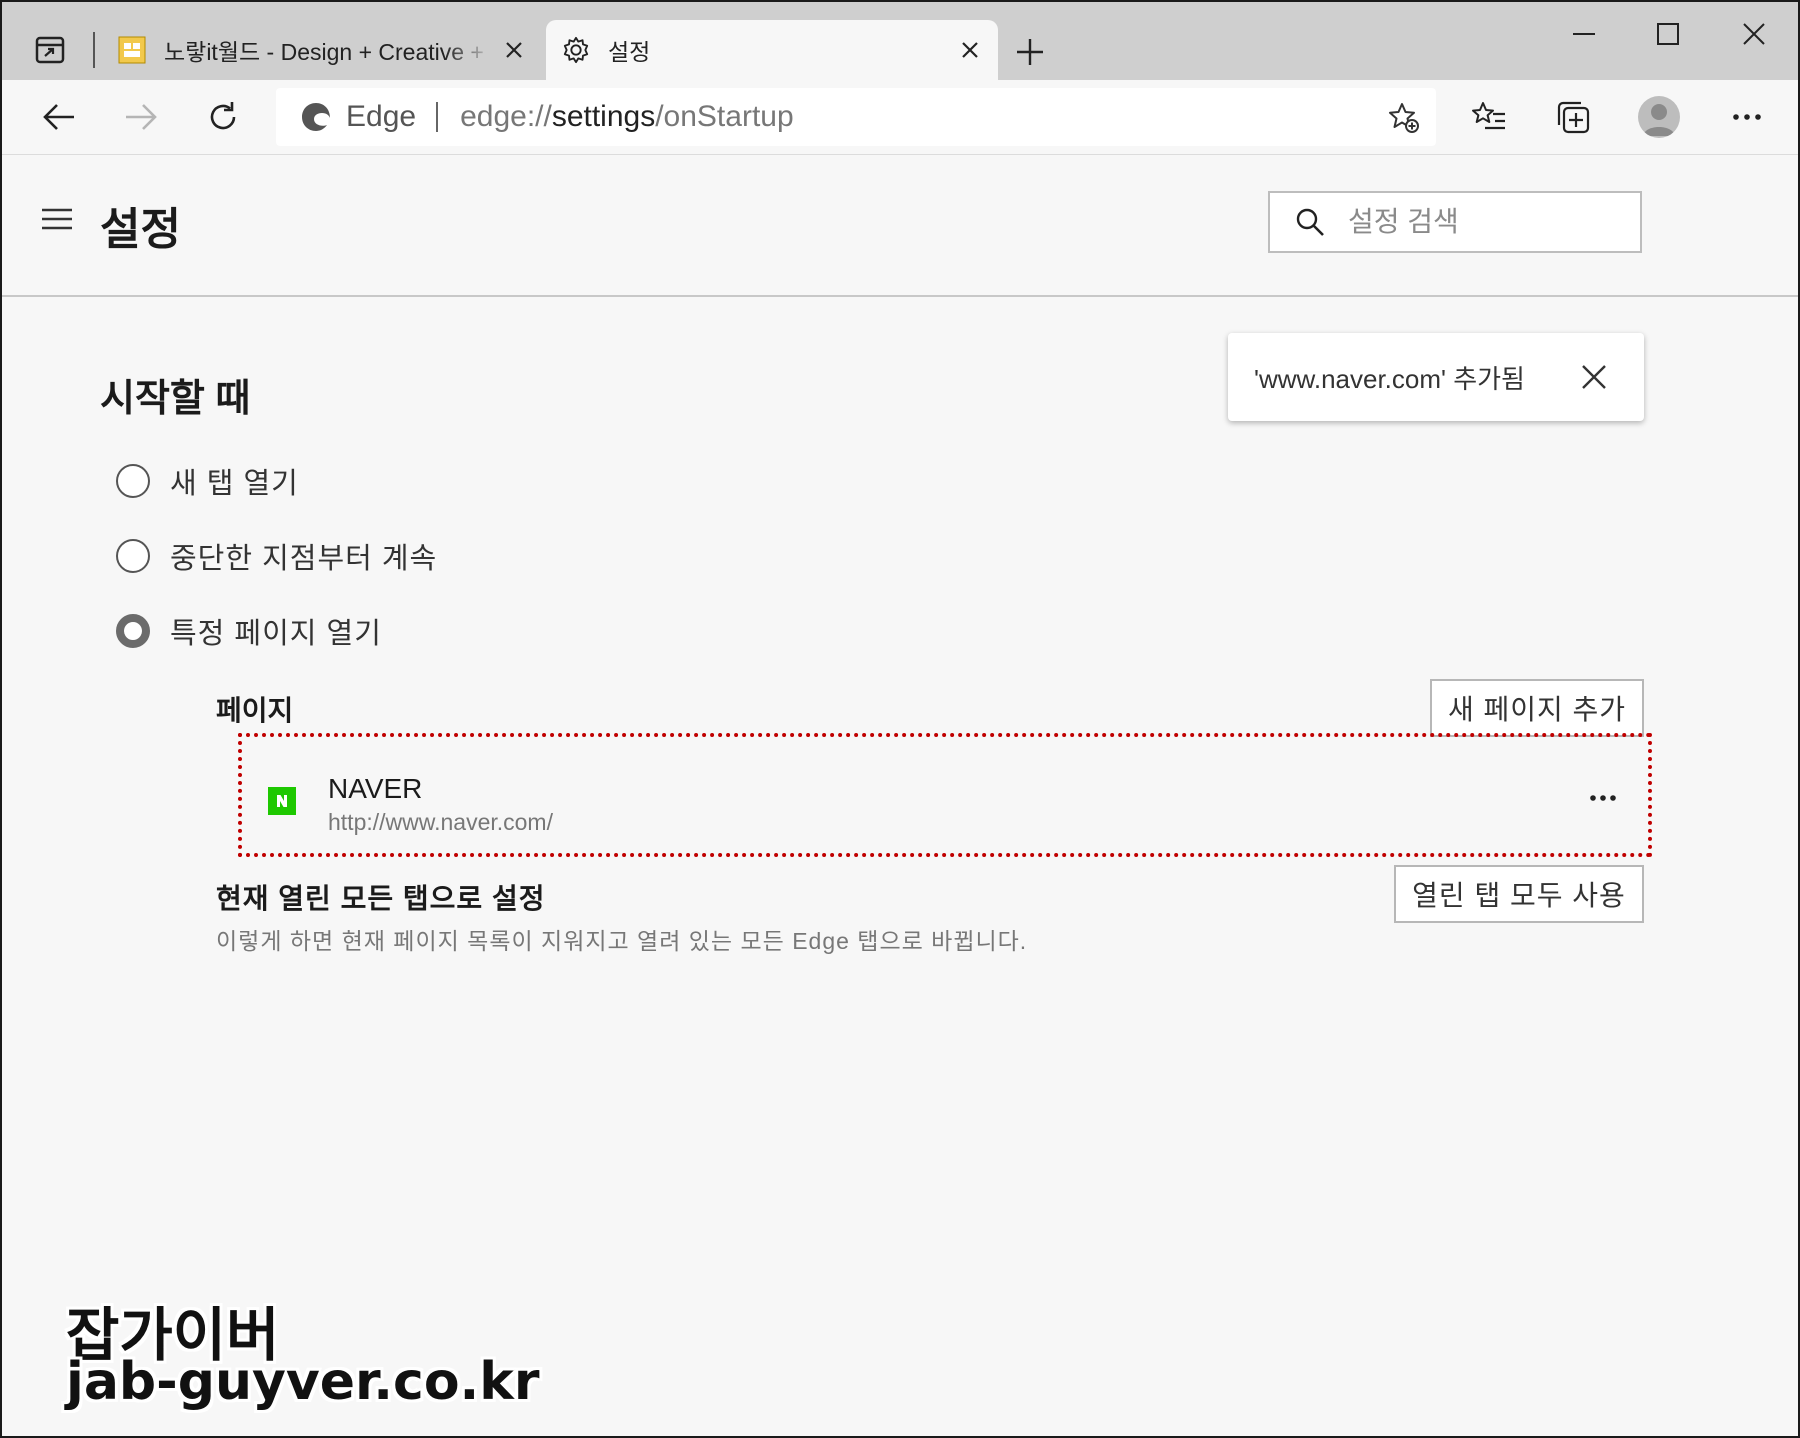  What do you see at coordinates (945, 795) in the screenshot?
I see `startup-page-row: NAVER http://www.naver.com/` at bounding box center [945, 795].